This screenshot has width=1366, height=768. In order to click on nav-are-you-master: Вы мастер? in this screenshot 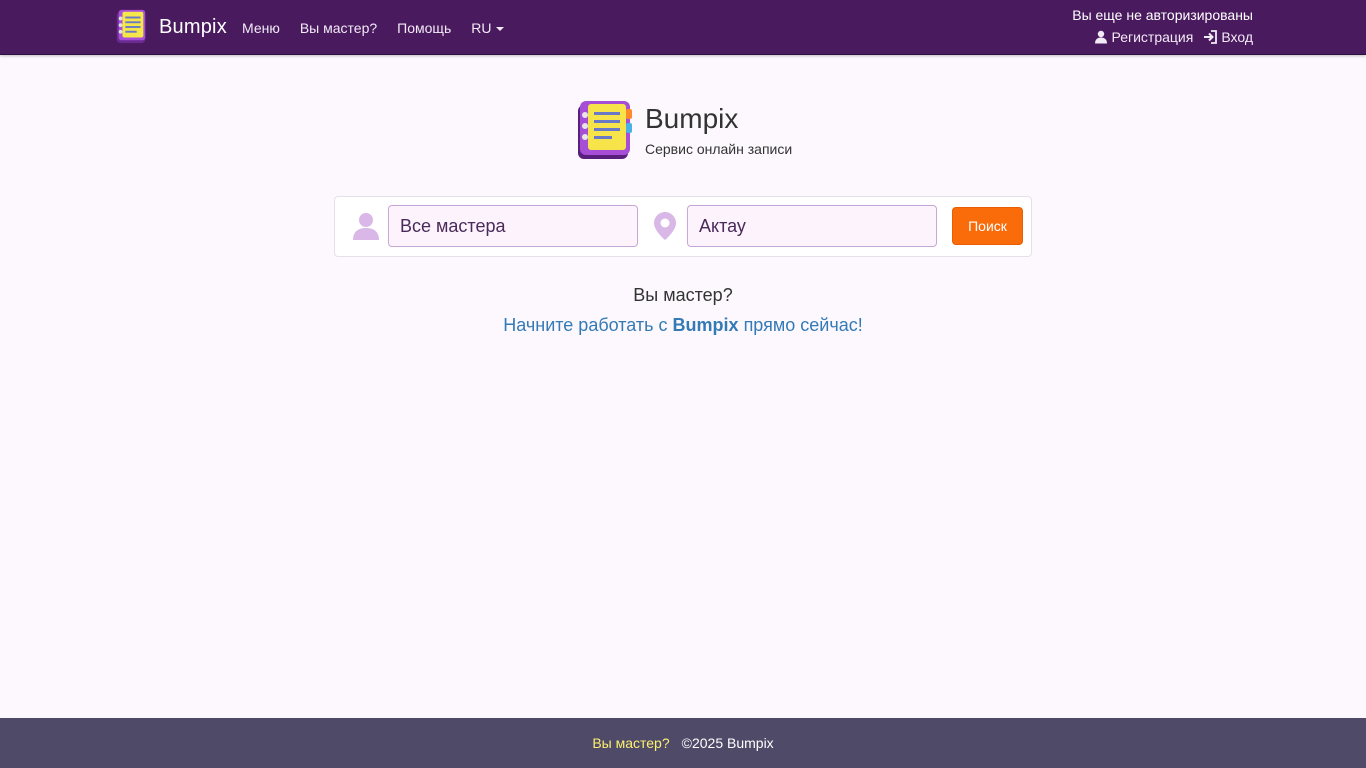, I will do `click(338, 28)`.